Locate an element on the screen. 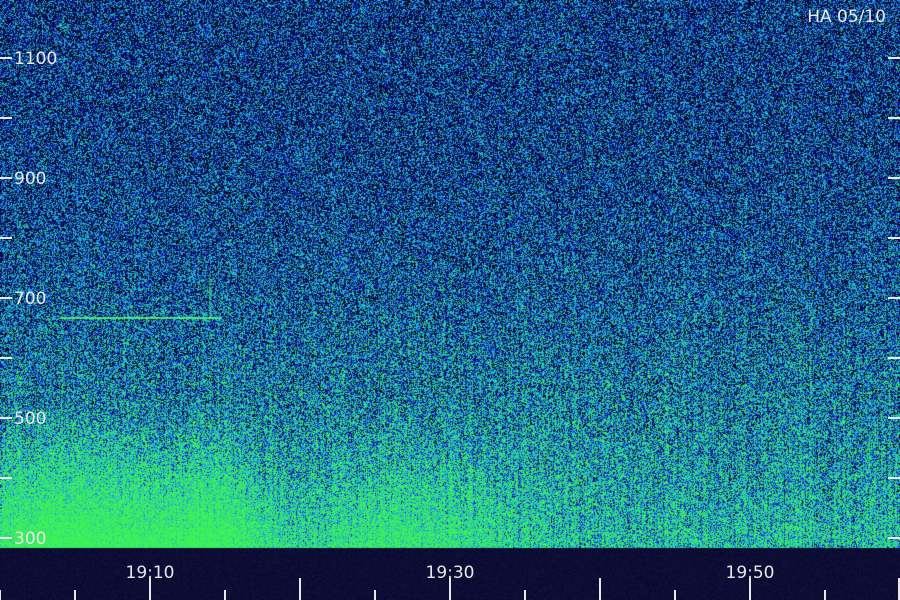 Image resolution: width=900 pixels, height=600 pixels. y-axis-right is located at coordinates (894, 298).